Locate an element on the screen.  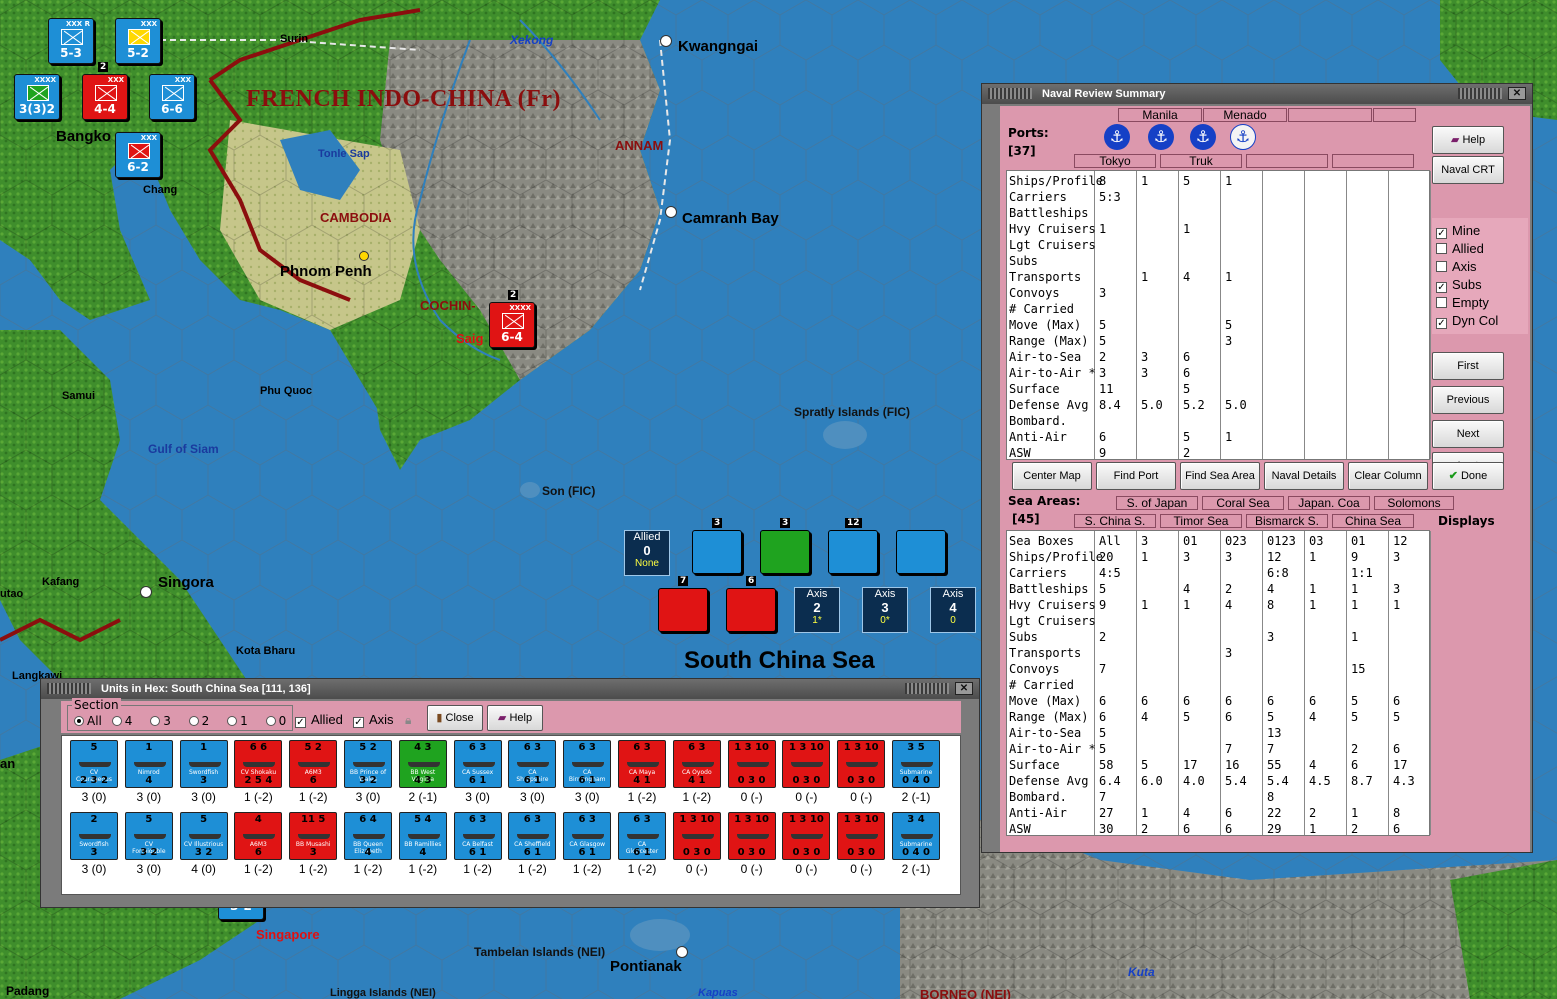
allied-sea-box: Allied 0 None is located at coordinates (647, 553).